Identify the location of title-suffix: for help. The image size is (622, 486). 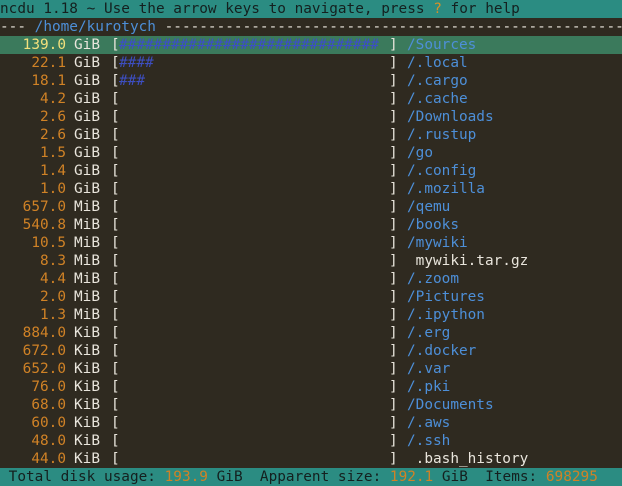
(480, 9).